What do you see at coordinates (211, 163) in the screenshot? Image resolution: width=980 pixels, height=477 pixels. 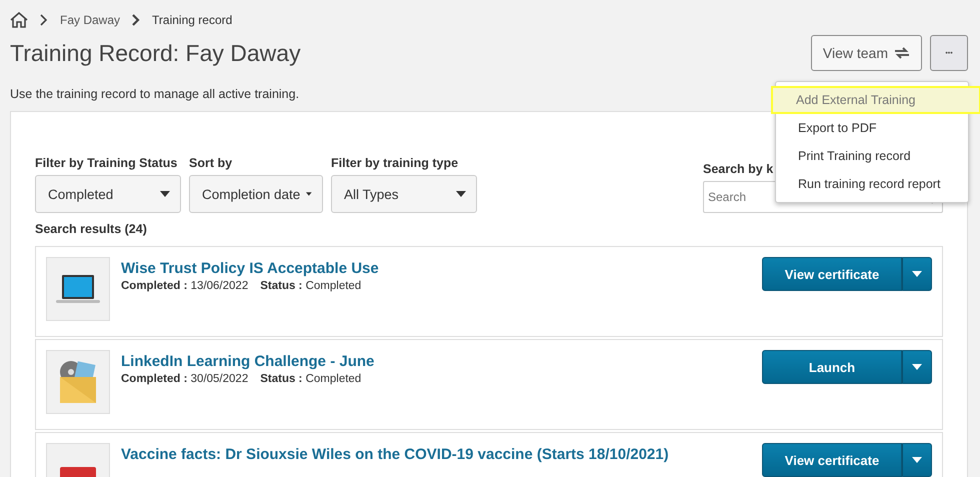 I see `filter-label: Sort by` at bounding box center [211, 163].